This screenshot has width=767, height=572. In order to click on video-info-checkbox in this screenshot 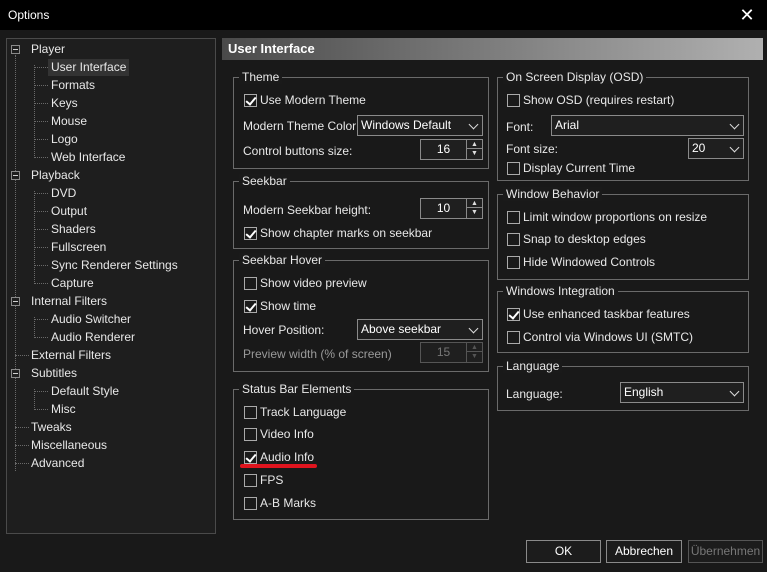, I will do `click(250, 434)`.